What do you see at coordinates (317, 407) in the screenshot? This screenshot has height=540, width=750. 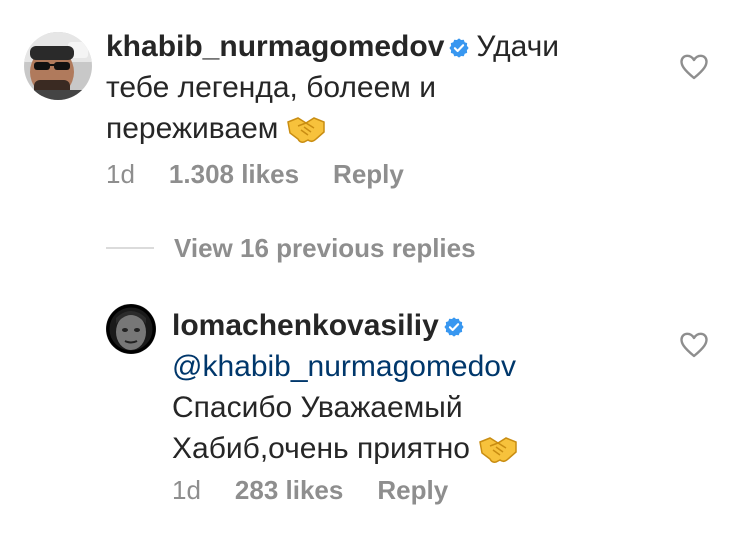 I see `comment-text-line: Спасибо Уважаемый` at bounding box center [317, 407].